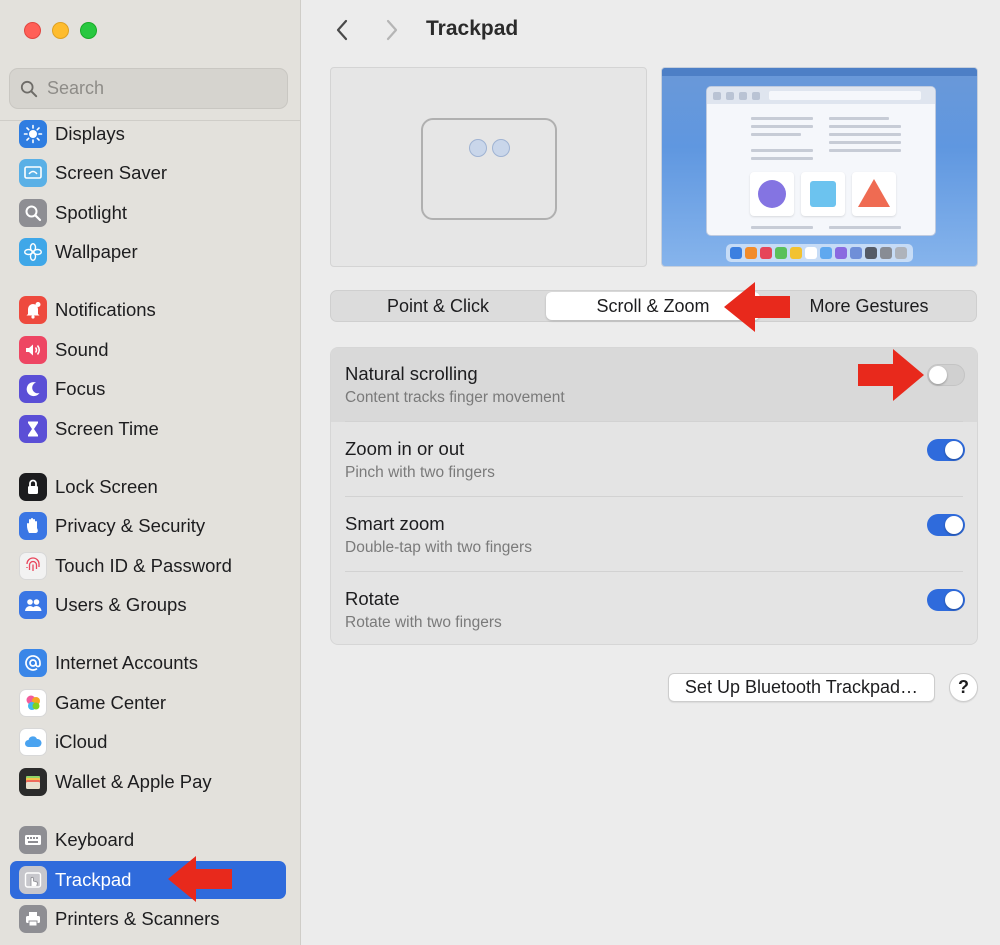  Describe the element at coordinates (148, 389) in the screenshot. I see `sidebar-item-focus: Focus` at that location.